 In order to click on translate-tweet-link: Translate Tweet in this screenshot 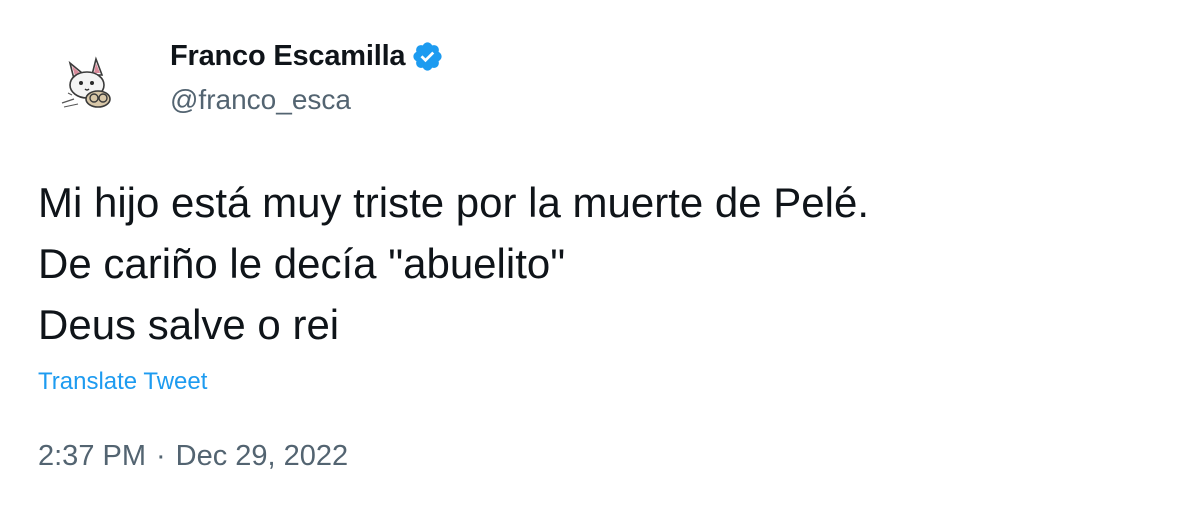, I will do `click(122, 382)`.